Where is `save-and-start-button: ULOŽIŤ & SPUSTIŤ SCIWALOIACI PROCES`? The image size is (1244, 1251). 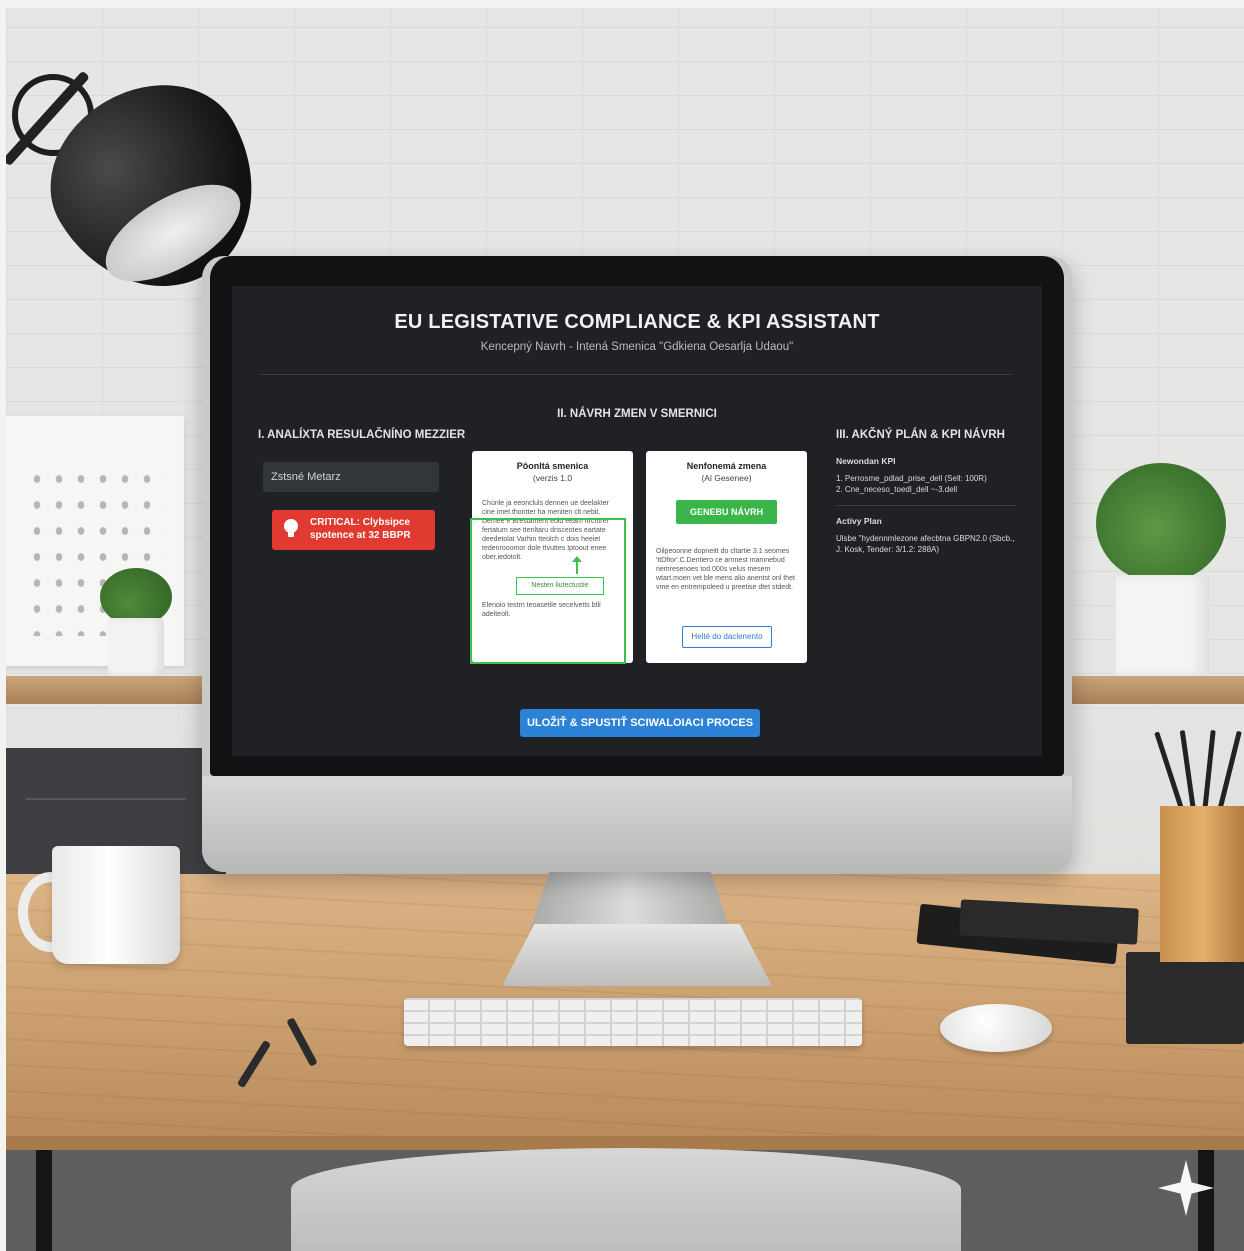
save-and-start-button: ULOŽIŤ & SPUSTIŤ SCIWALOIACI PROCES is located at coordinates (640, 723).